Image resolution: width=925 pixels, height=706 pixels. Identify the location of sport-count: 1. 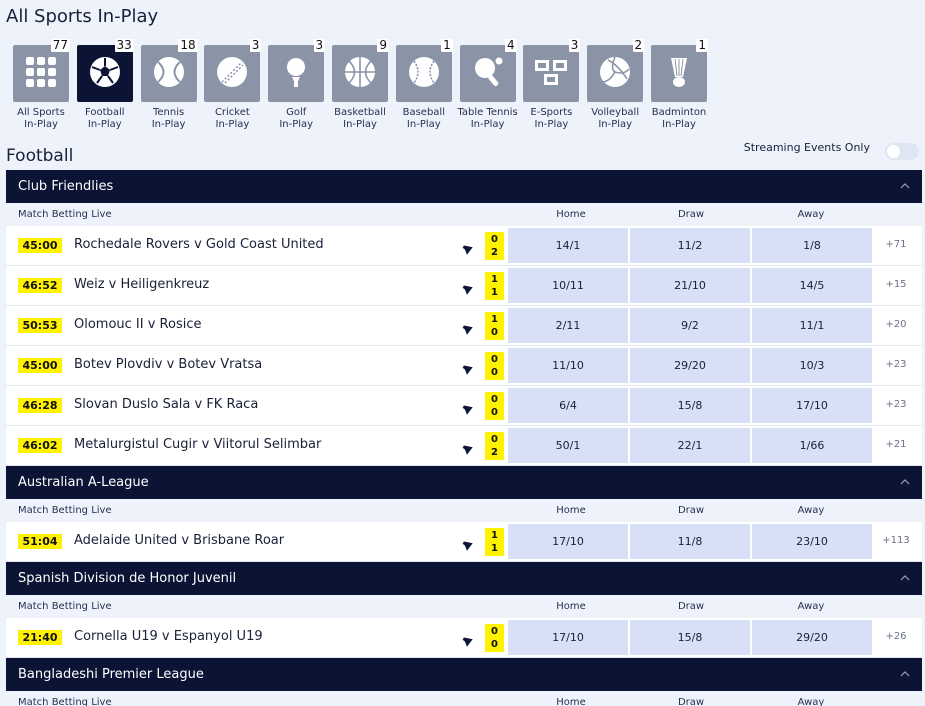
(702, 45).